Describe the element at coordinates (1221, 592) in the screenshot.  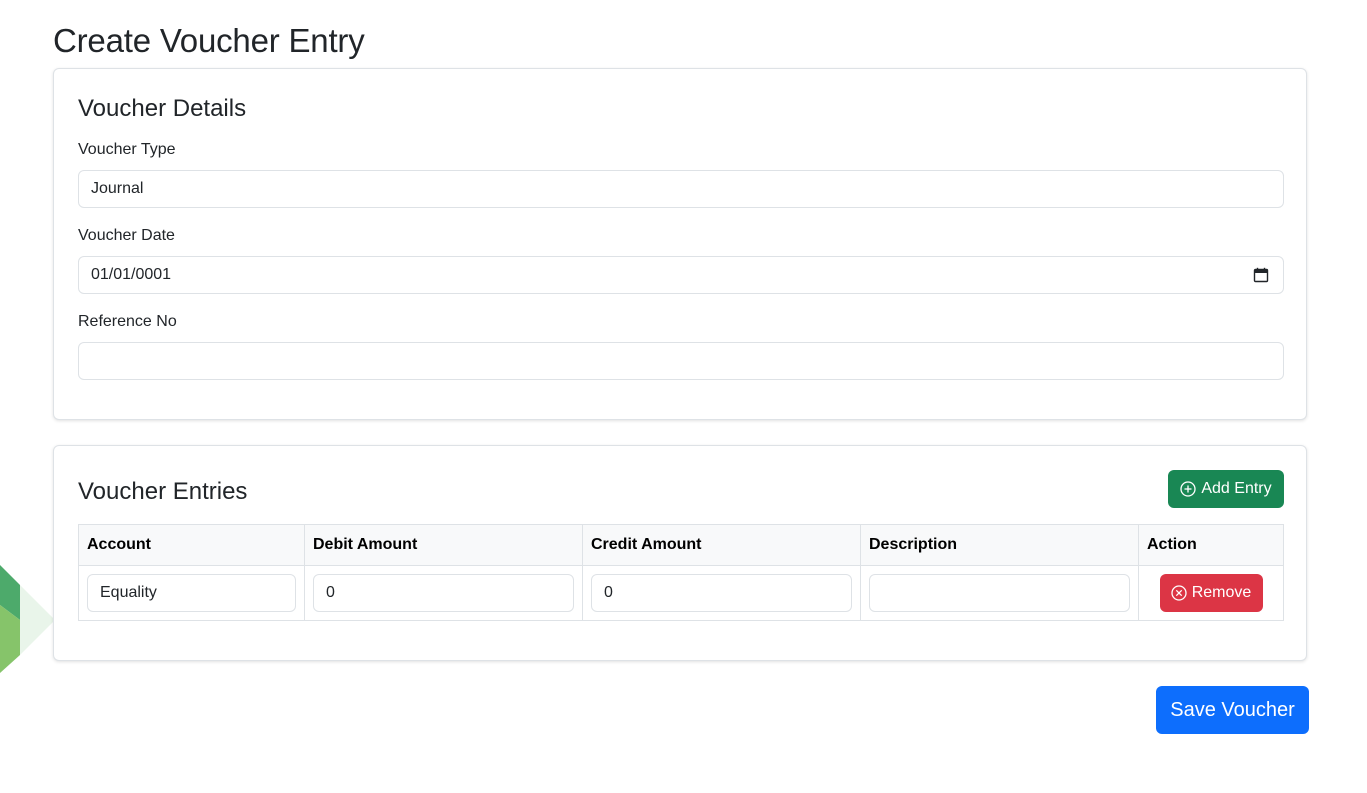
I see `remove-label: Remove` at that location.